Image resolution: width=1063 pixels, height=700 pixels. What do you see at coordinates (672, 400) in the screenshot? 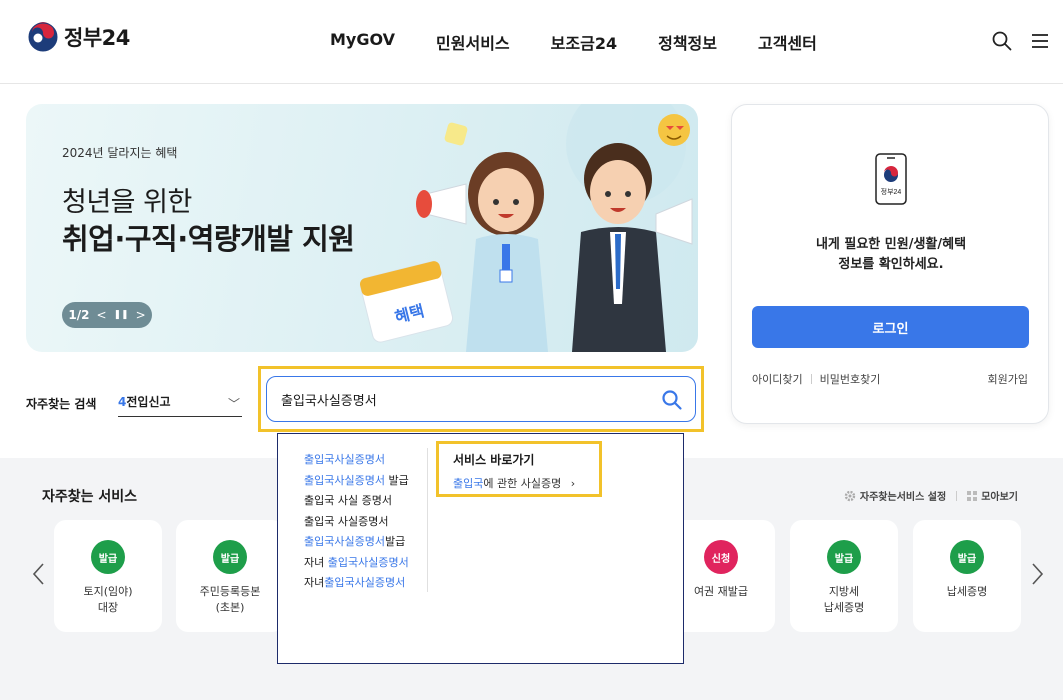
I see `search-submit-icon` at bounding box center [672, 400].